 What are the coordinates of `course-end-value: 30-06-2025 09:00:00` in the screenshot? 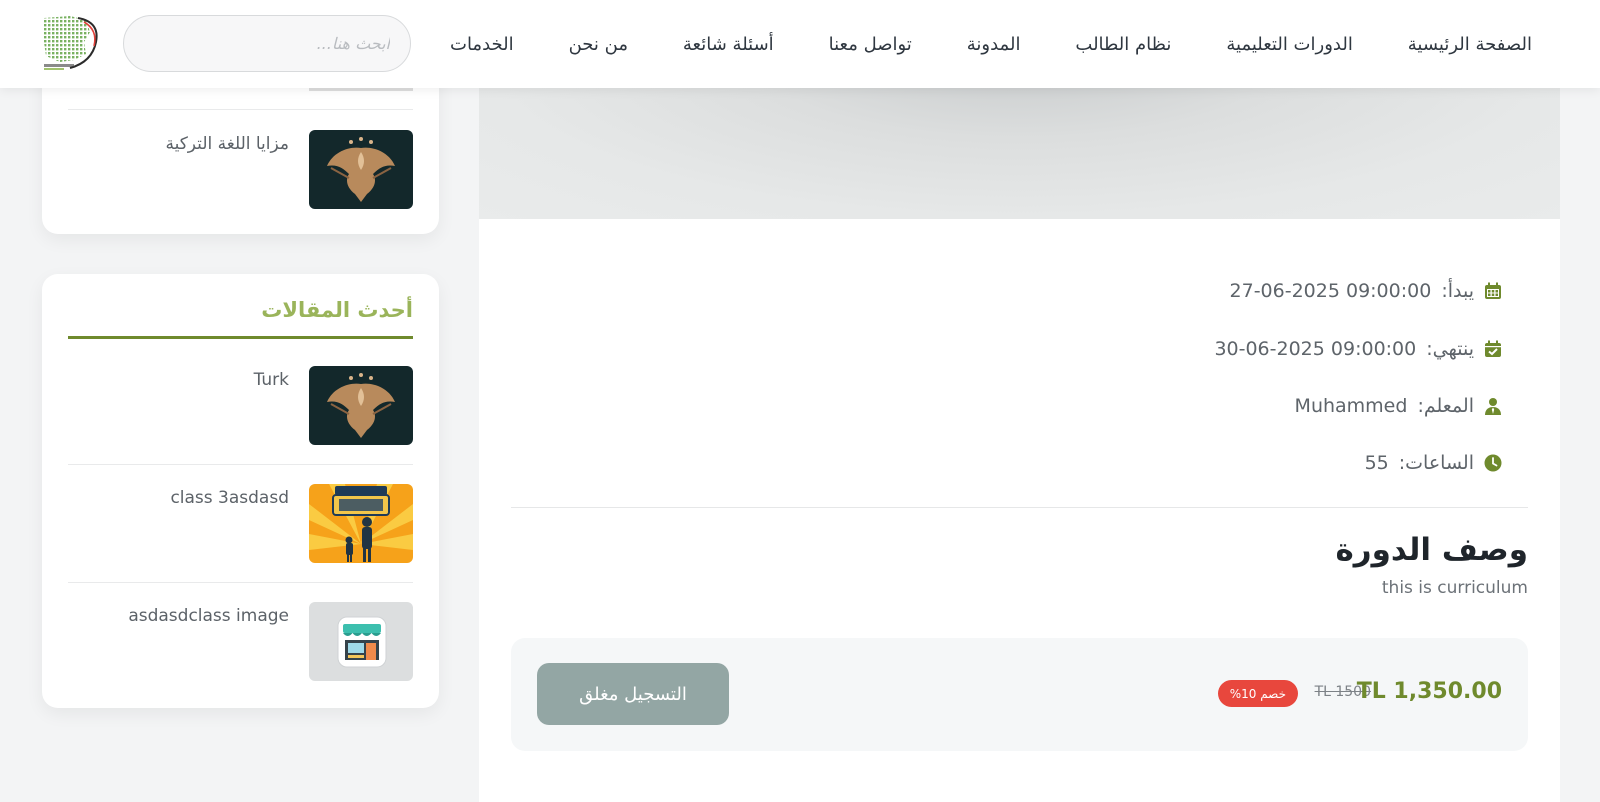 It's located at (1315, 349).